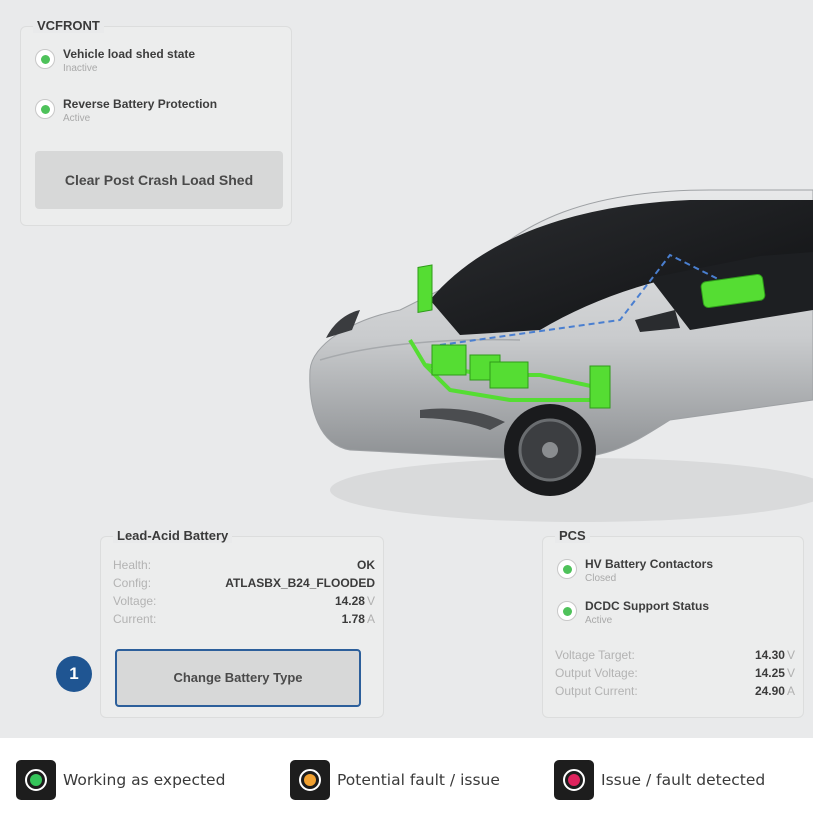 The image size is (813, 816). What do you see at coordinates (132, 583) in the screenshot?
I see `config-key: Config:` at bounding box center [132, 583].